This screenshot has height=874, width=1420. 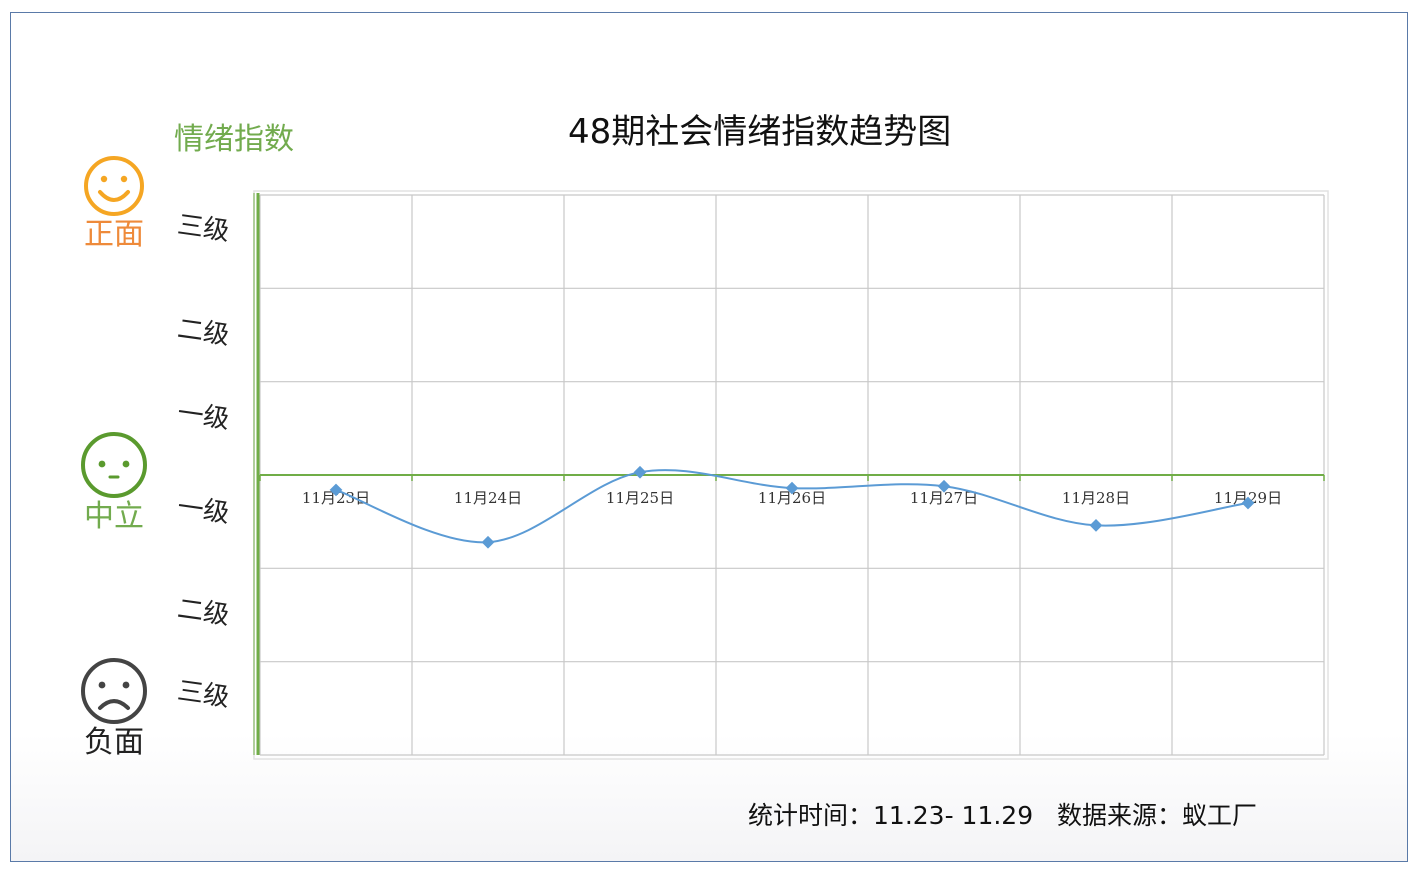 I want to click on source-label: 数据来源：, so click(x=1119, y=815).